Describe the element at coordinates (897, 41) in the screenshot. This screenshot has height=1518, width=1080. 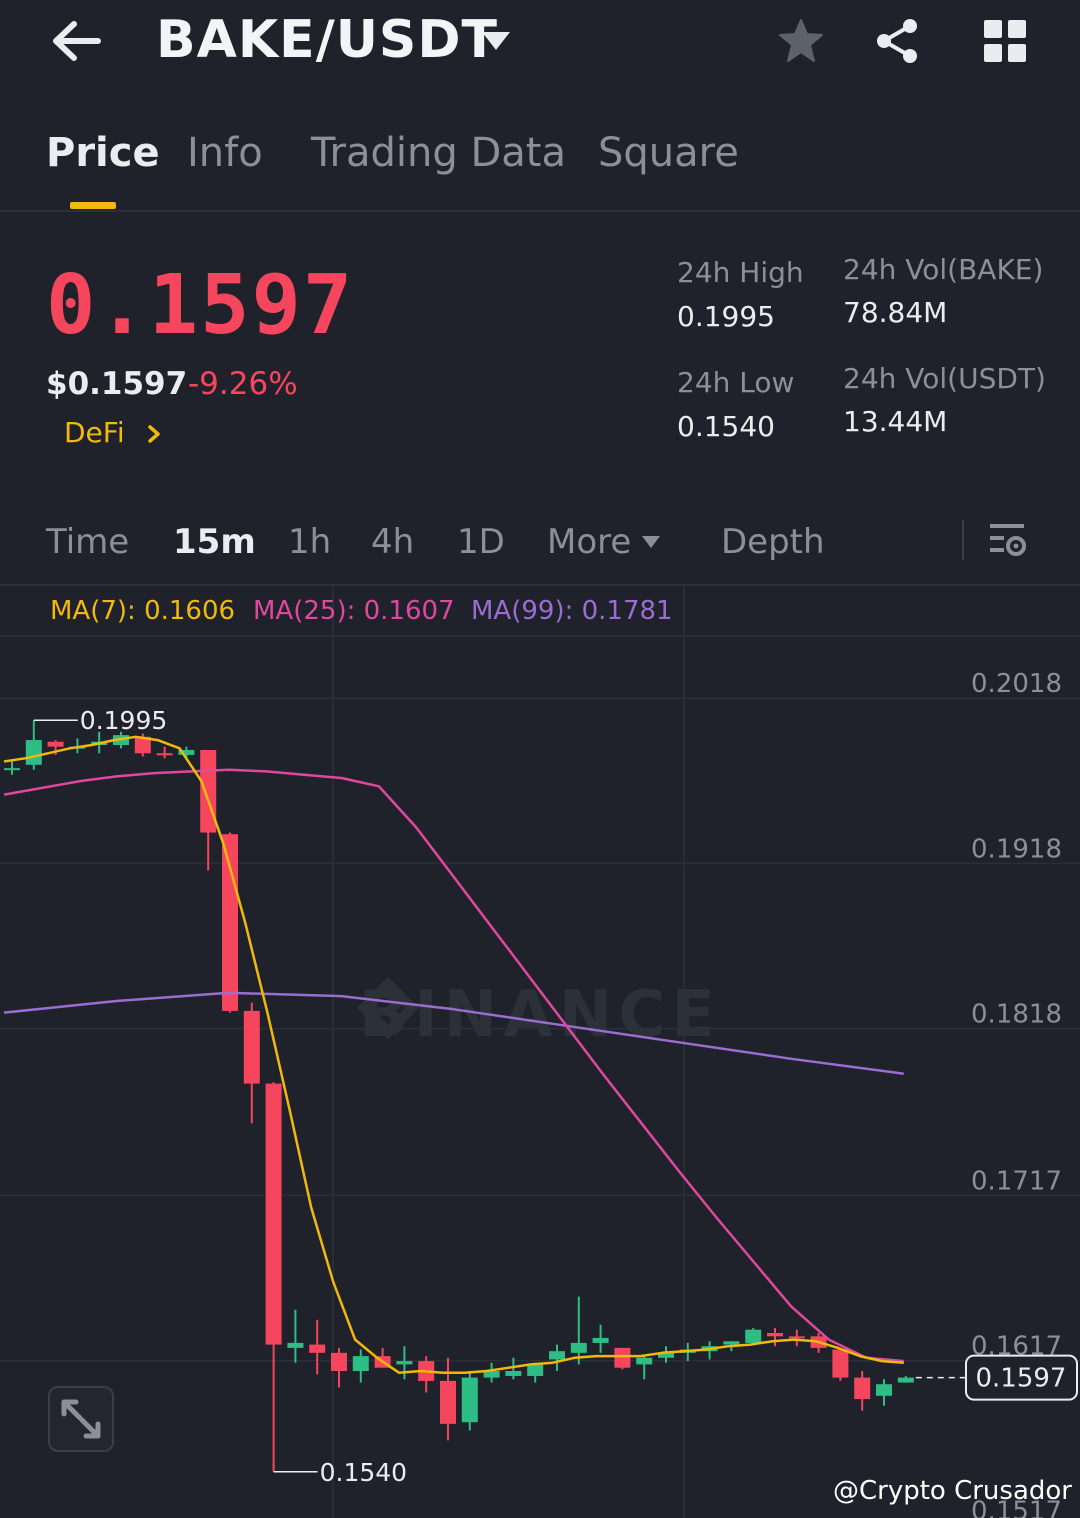
I see `share-icon` at that location.